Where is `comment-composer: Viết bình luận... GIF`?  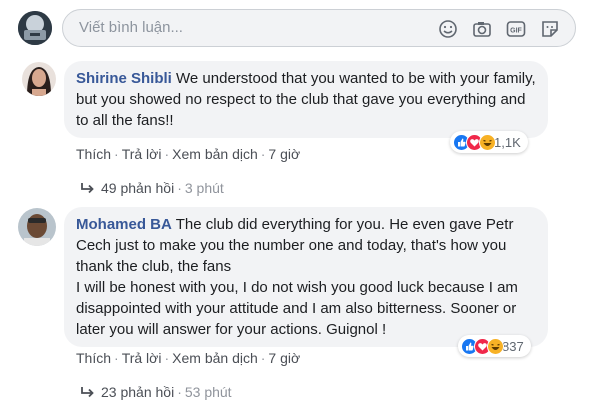 comment-composer: Viết bình luận... GIF is located at coordinates (319, 28).